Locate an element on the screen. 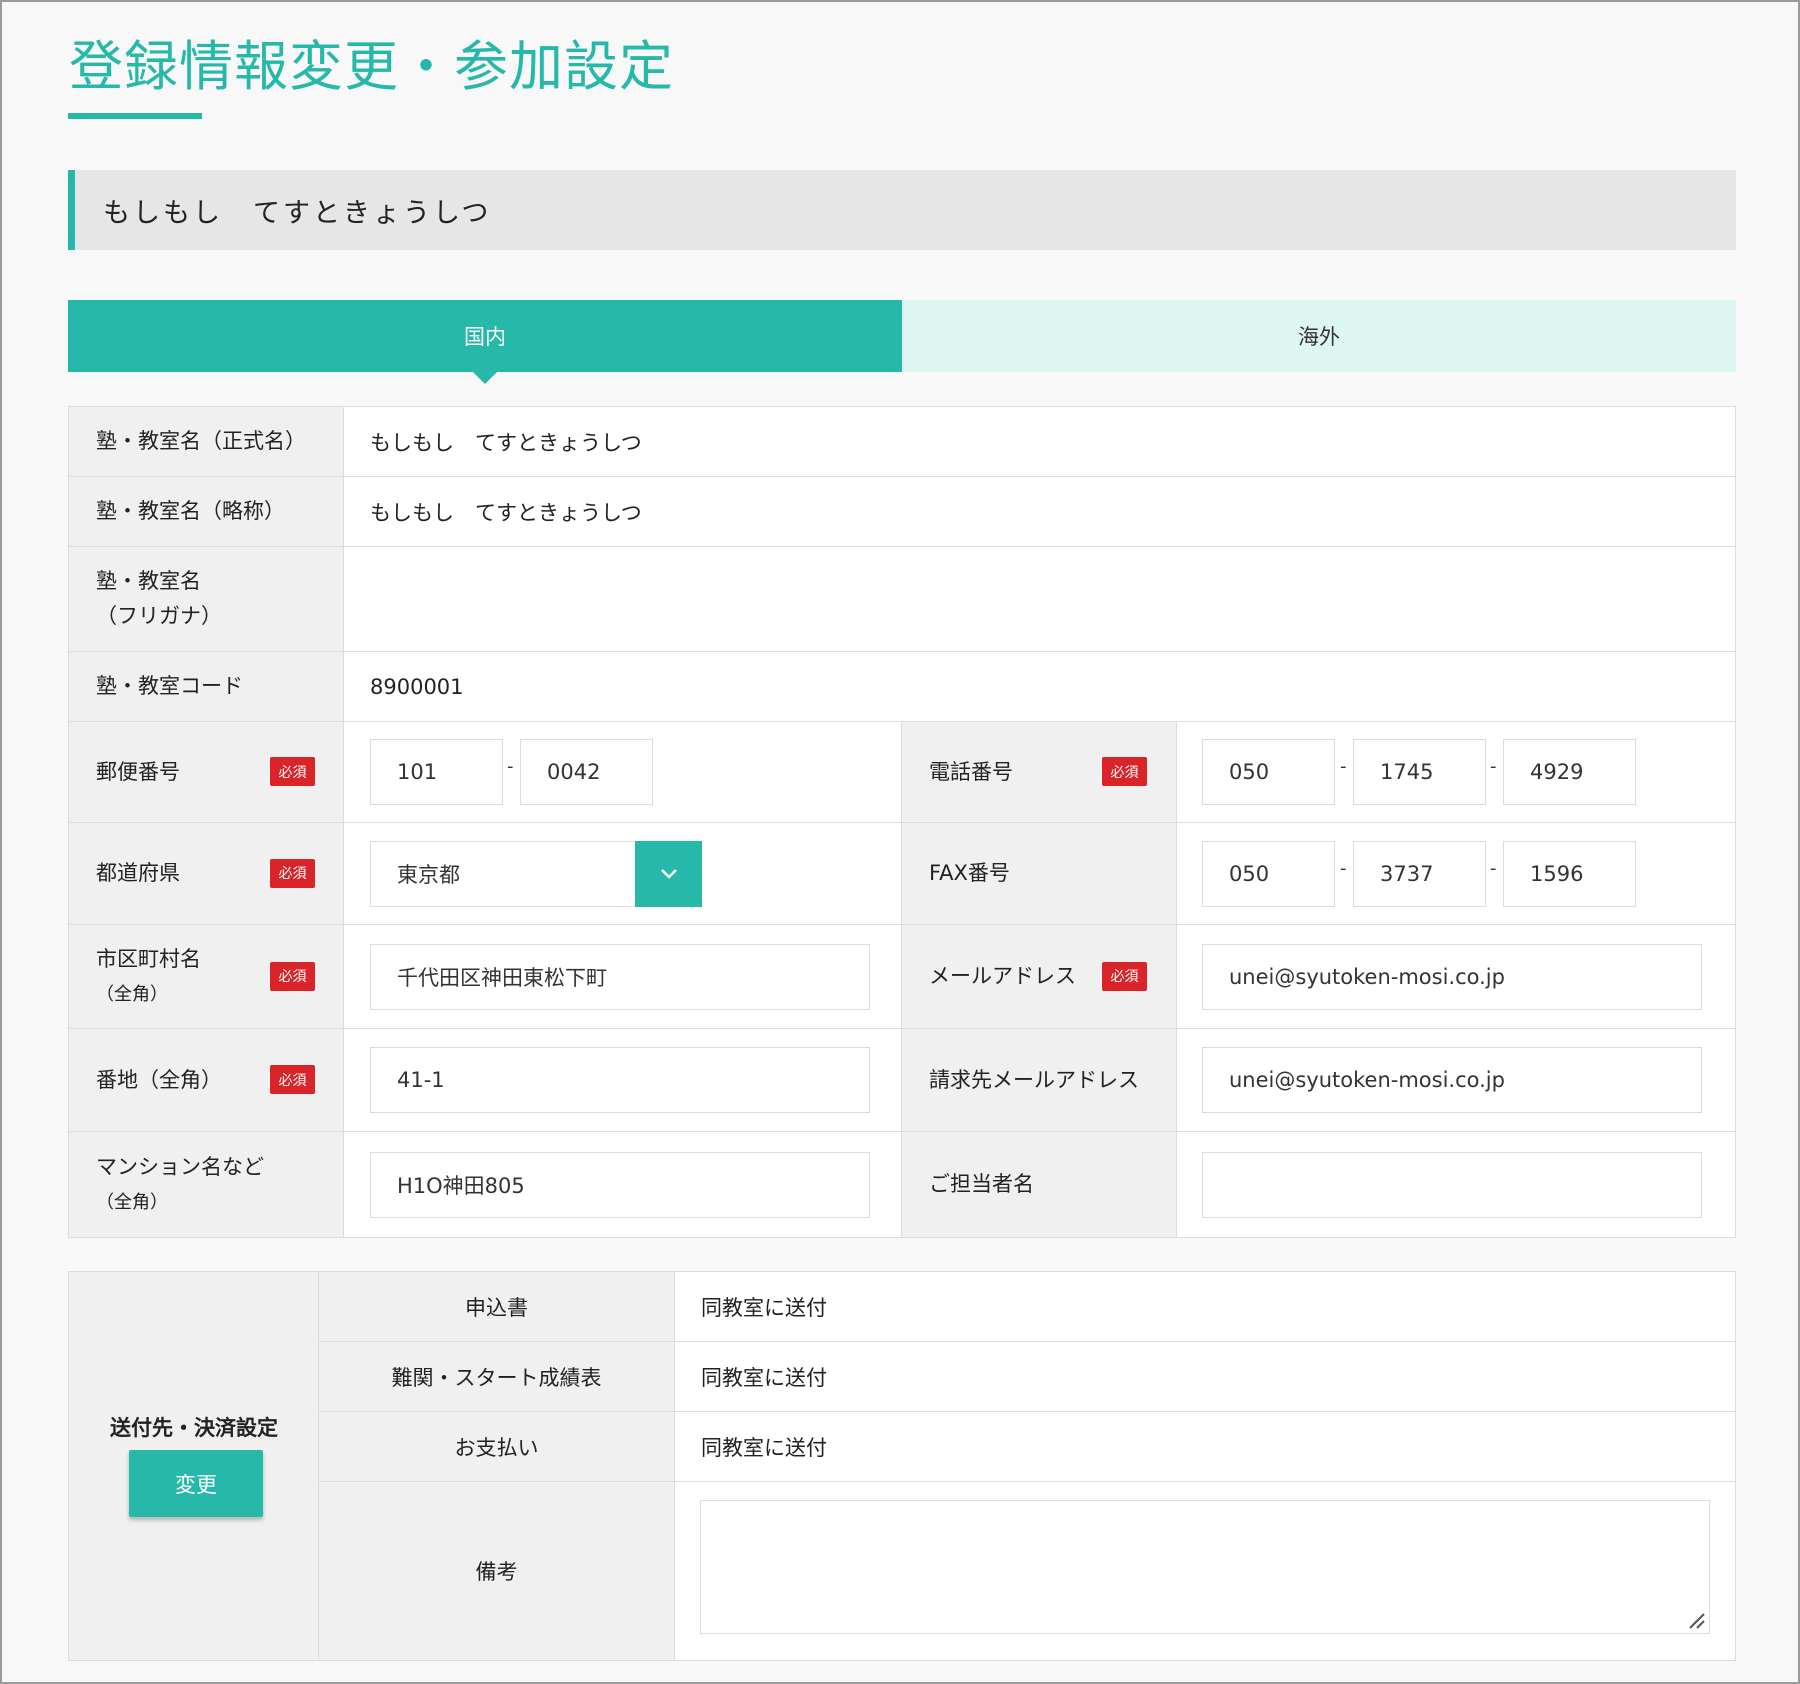 This screenshot has width=1800, height=1684. memo-label: 備考 is located at coordinates (497, 1571).